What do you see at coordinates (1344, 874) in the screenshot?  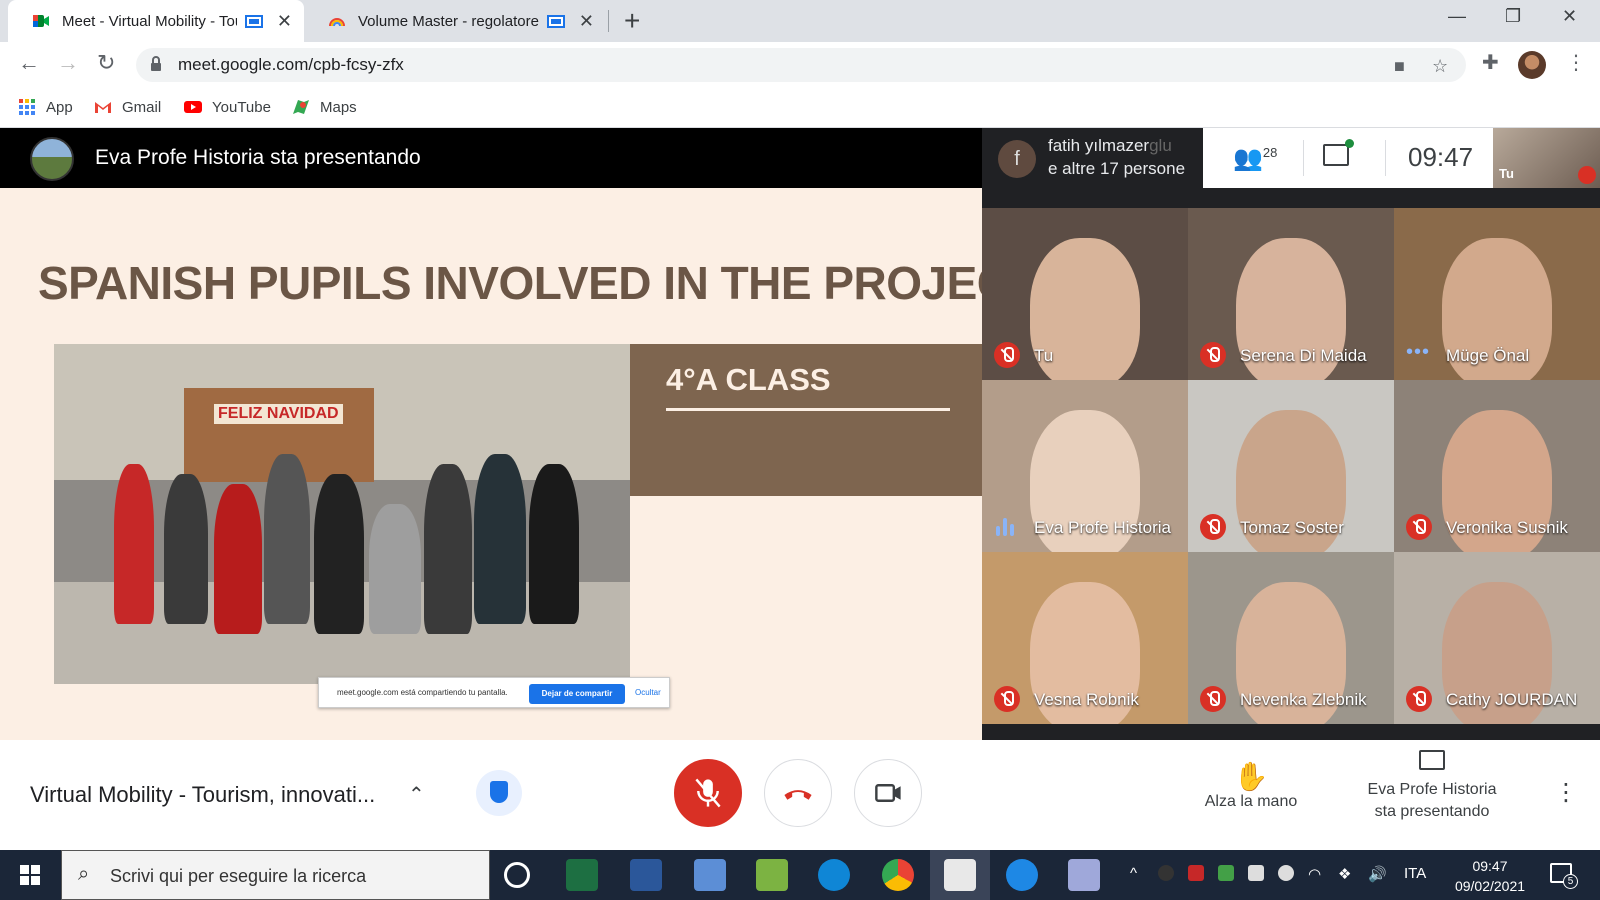 I see `dropbox-icon: ❖` at bounding box center [1344, 874].